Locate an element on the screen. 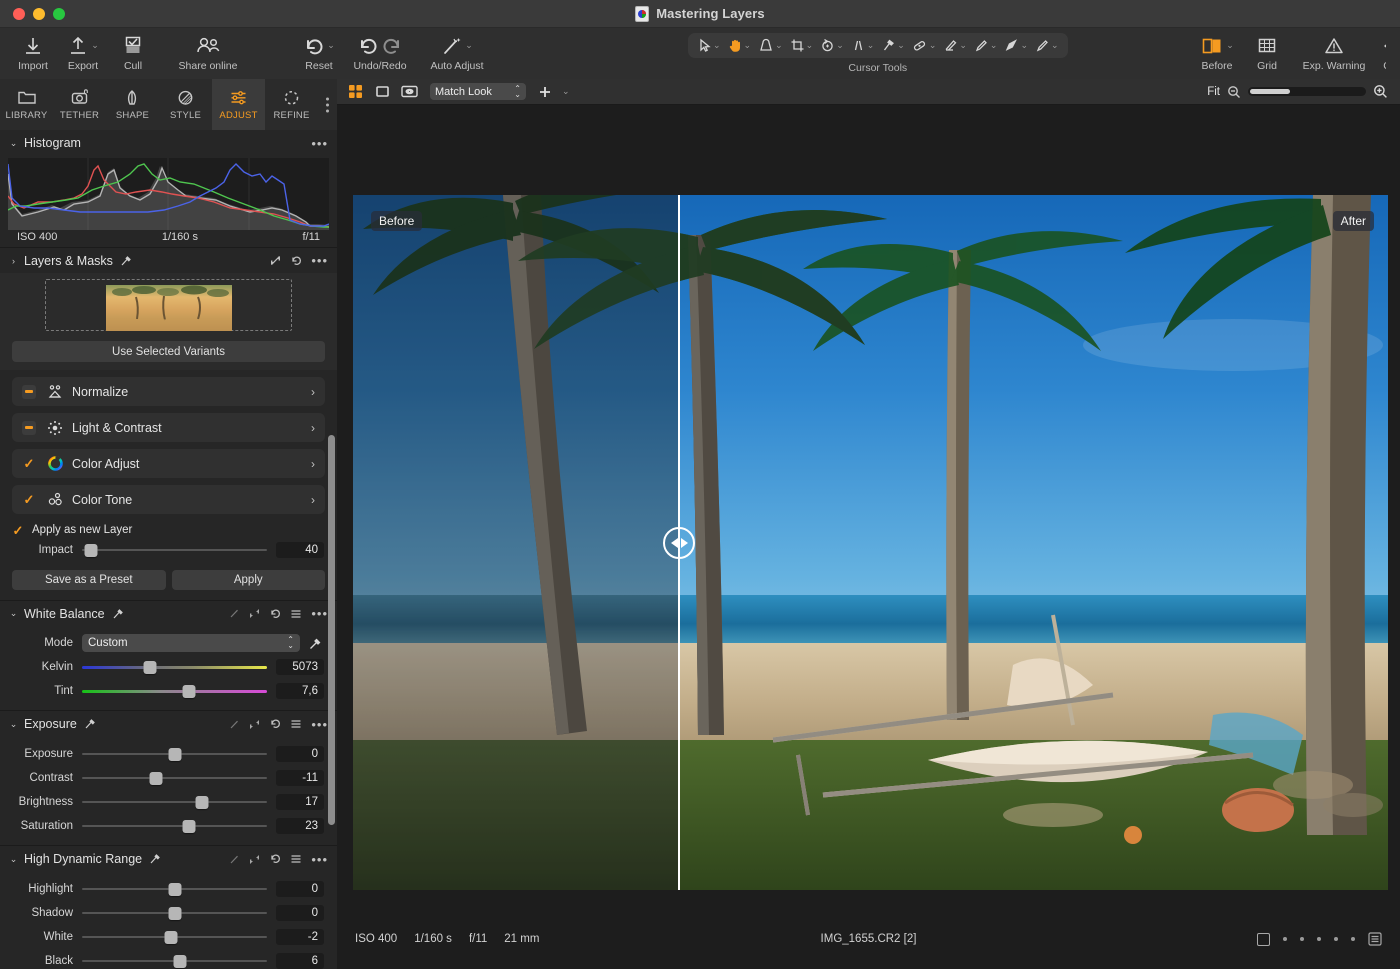 The height and width of the screenshot is (969, 1400). tint-slider is located at coordinates (174, 691).